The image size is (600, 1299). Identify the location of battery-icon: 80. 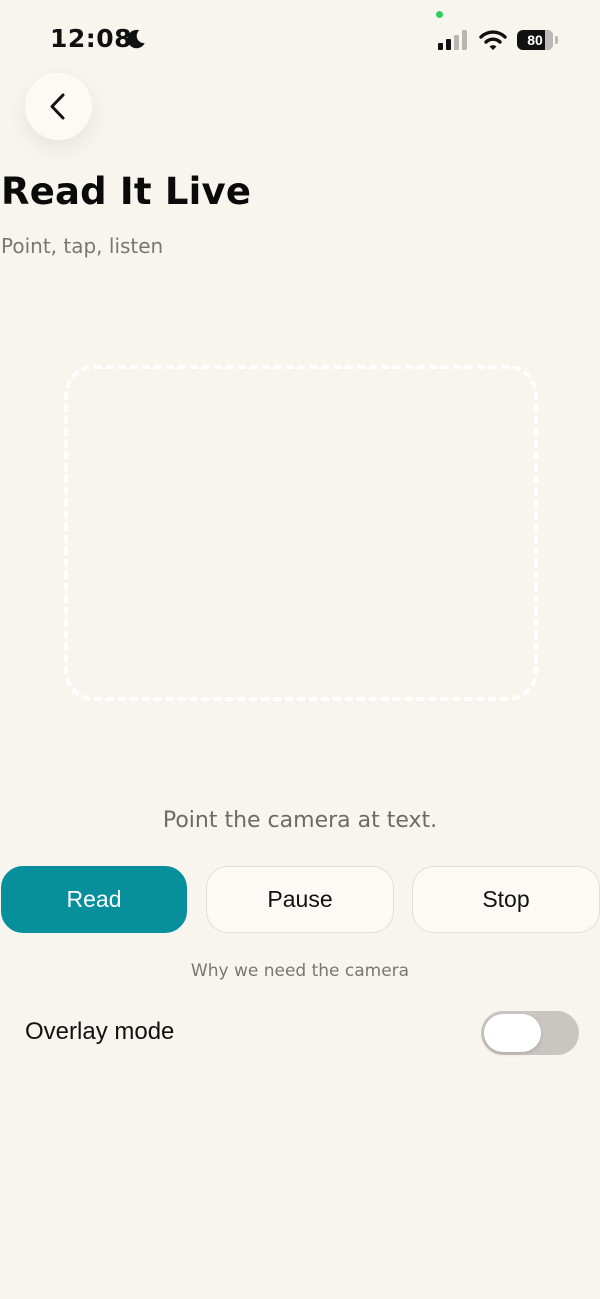
(535, 40).